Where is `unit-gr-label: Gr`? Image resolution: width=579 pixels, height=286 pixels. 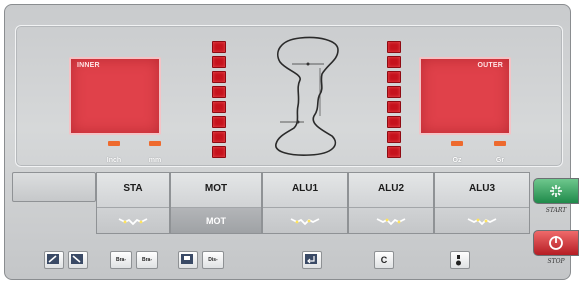 unit-gr-label: Gr is located at coordinates (500, 160).